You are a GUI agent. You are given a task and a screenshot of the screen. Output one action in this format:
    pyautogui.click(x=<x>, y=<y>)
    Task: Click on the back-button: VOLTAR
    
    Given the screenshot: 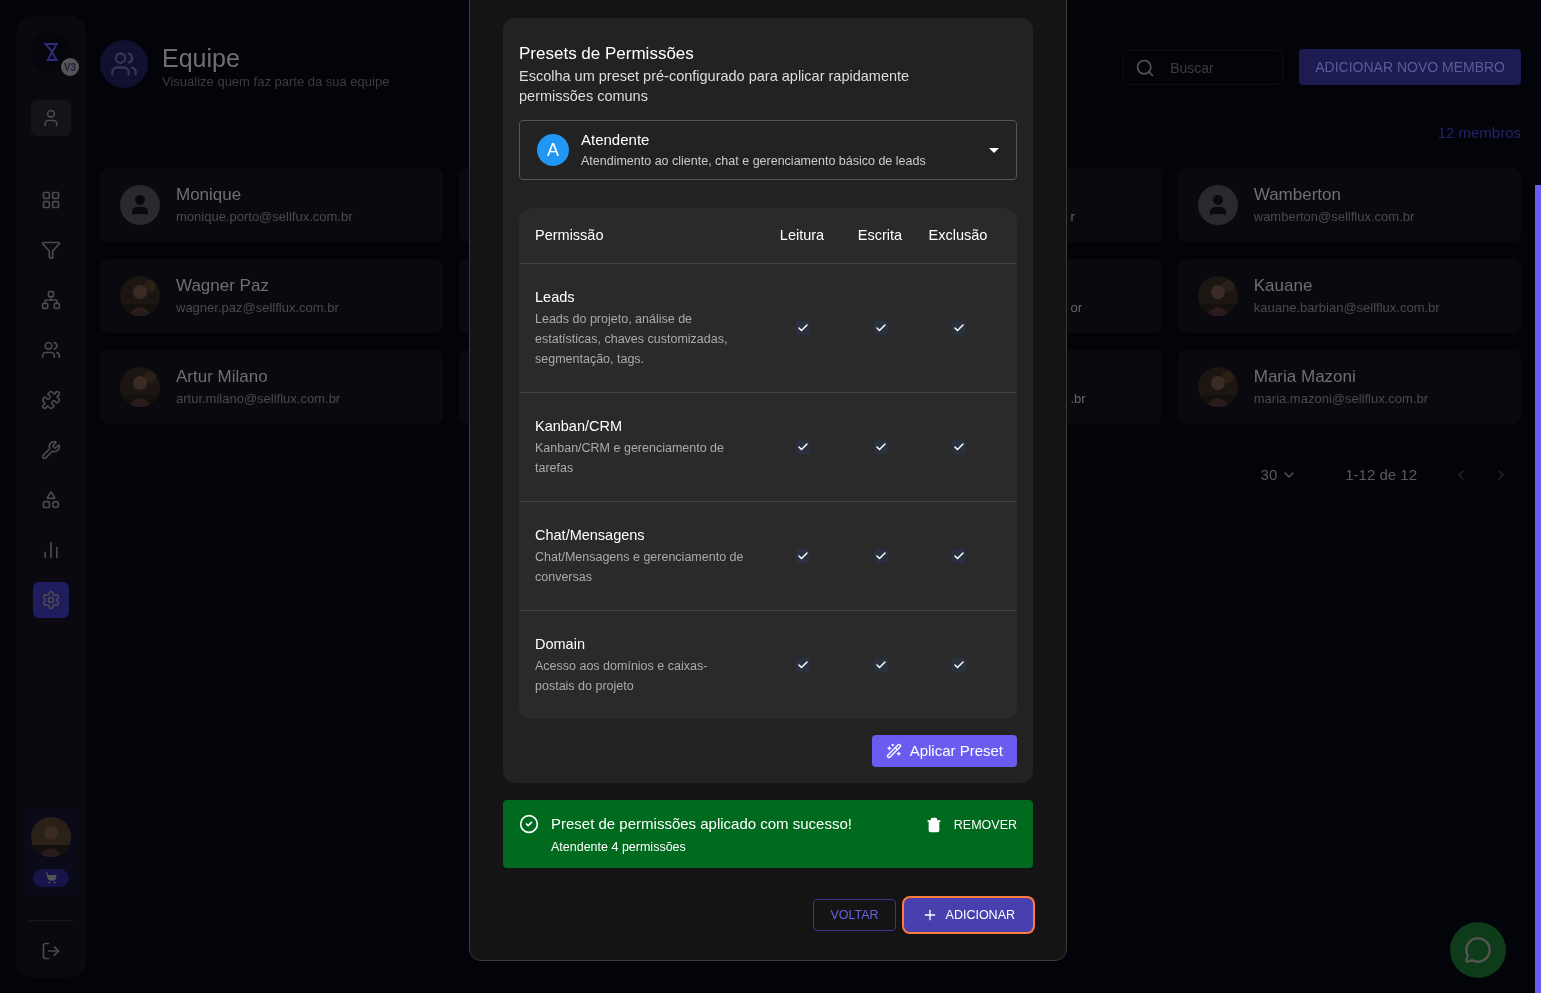 What is the action you would take?
    pyautogui.click(x=854, y=915)
    